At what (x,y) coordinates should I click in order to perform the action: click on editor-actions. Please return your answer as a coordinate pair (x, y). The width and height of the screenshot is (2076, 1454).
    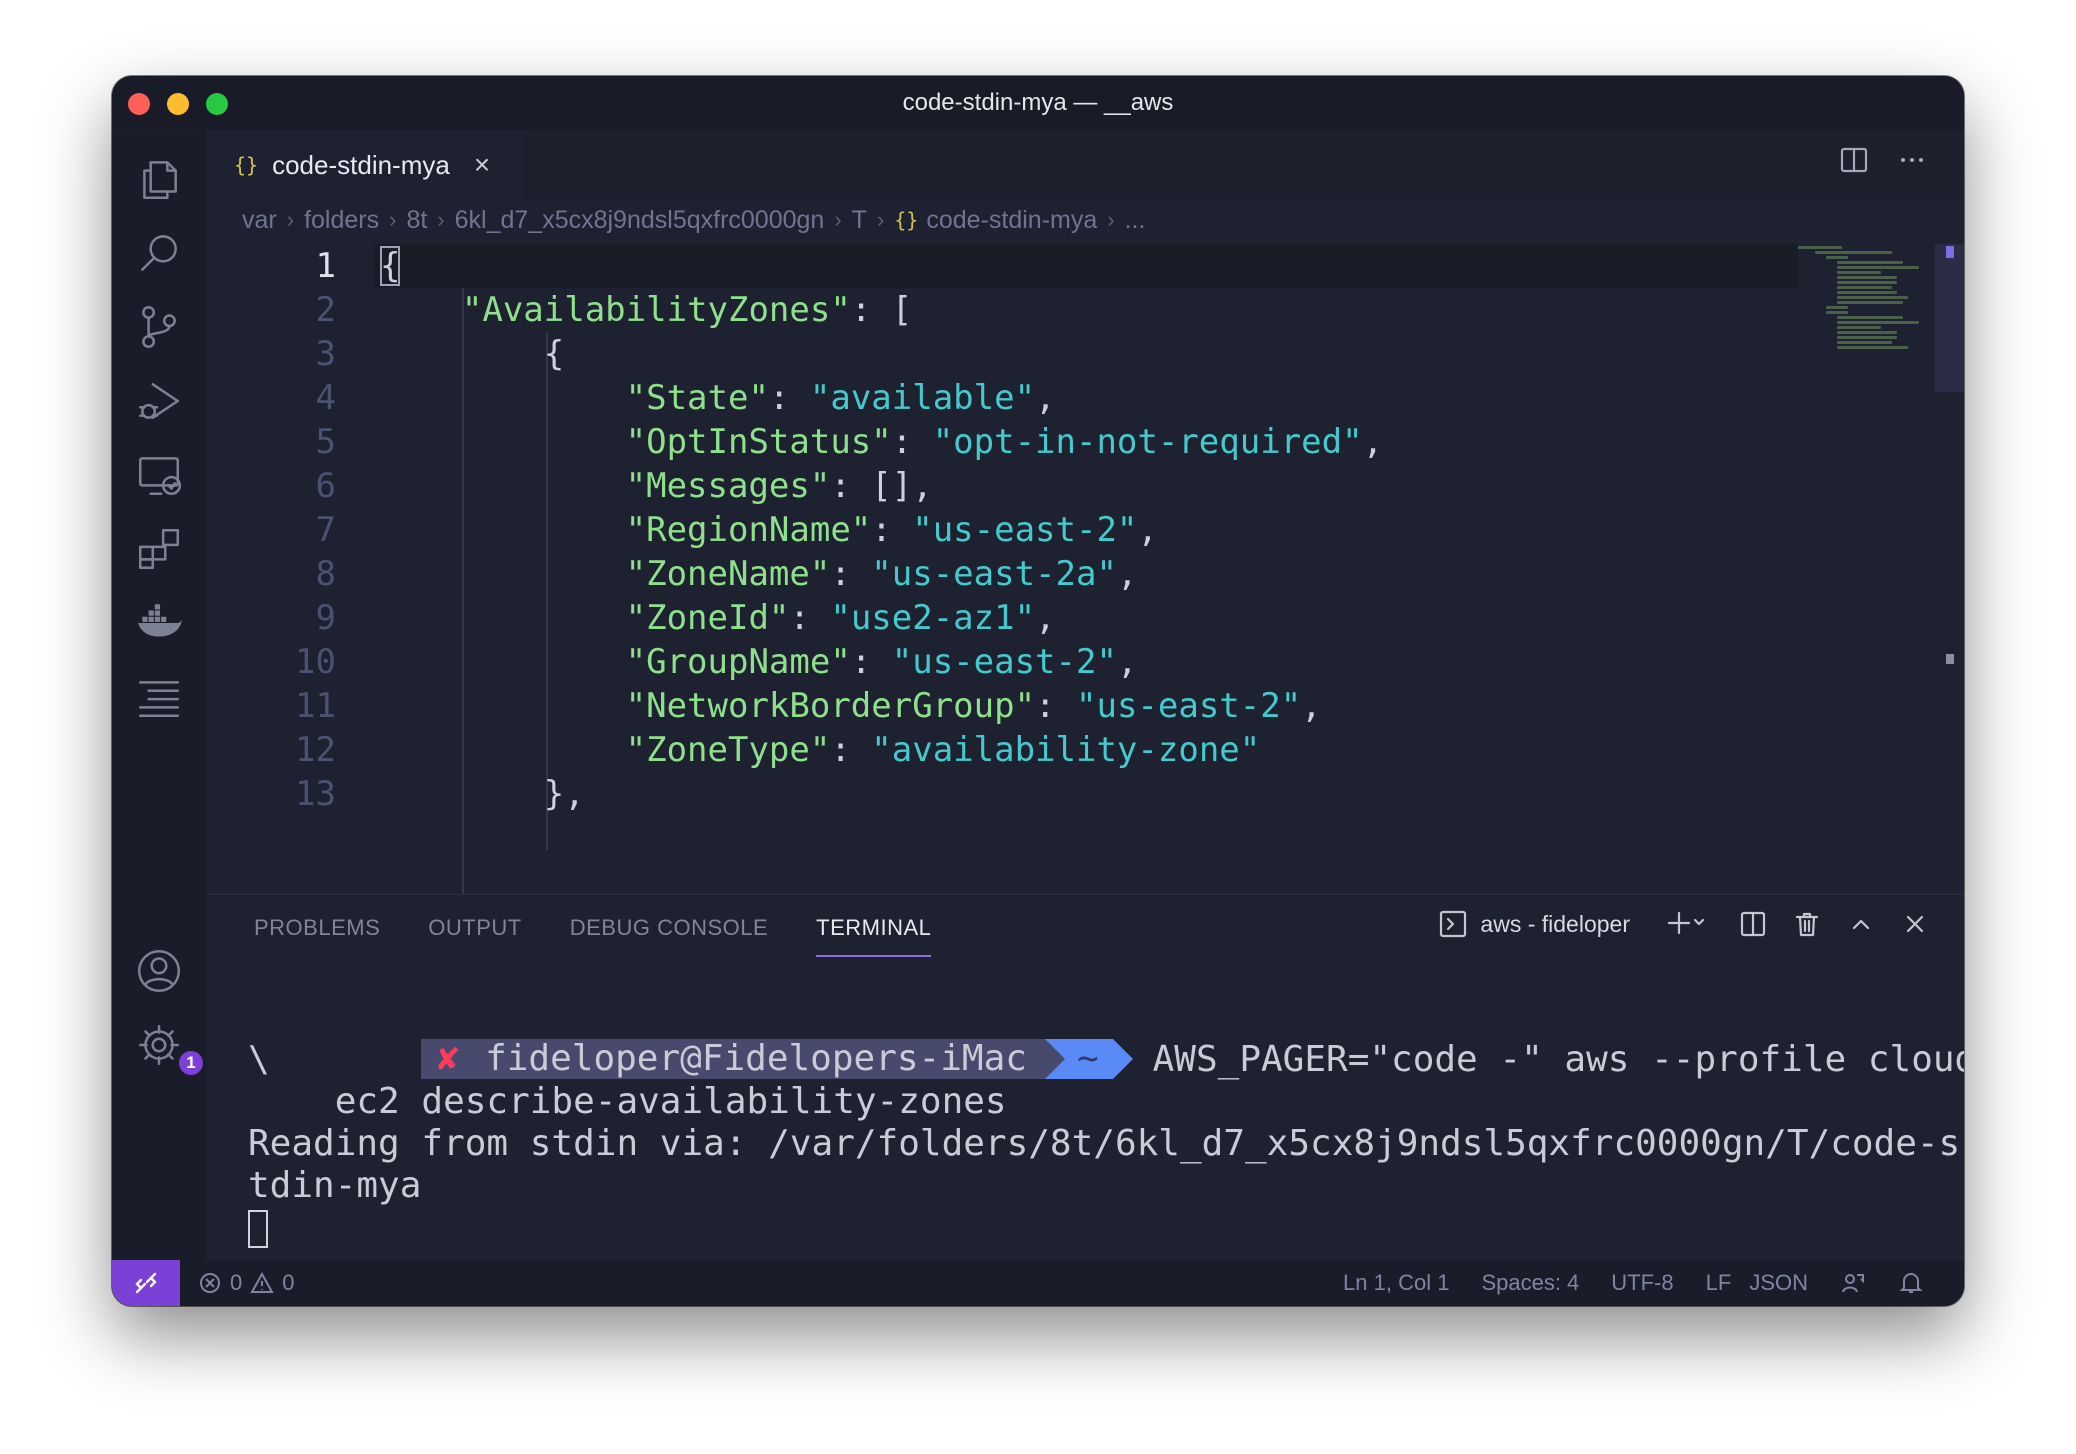
    Looking at the image, I should click on (1883, 160).